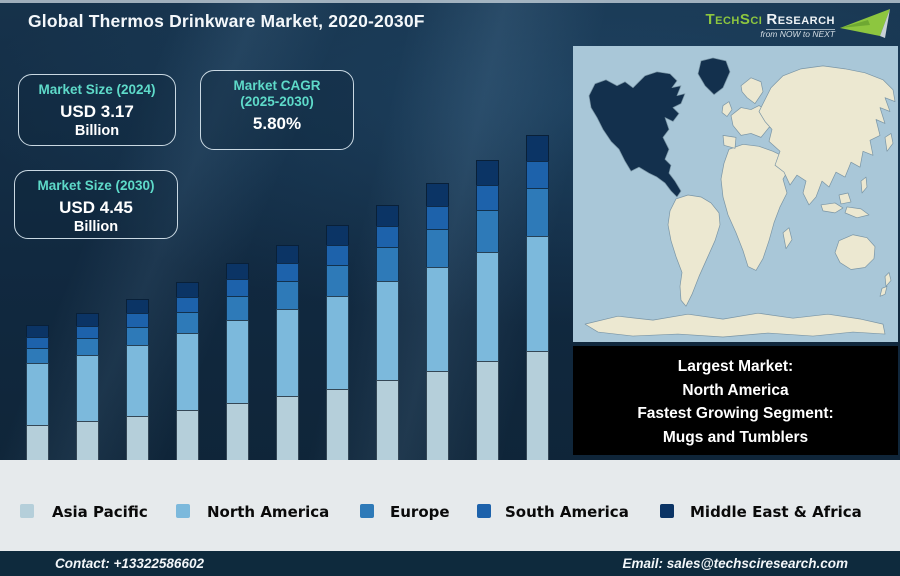 This screenshot has width=900, height=576. I want to click on bar-2026f, so click(337, 342).